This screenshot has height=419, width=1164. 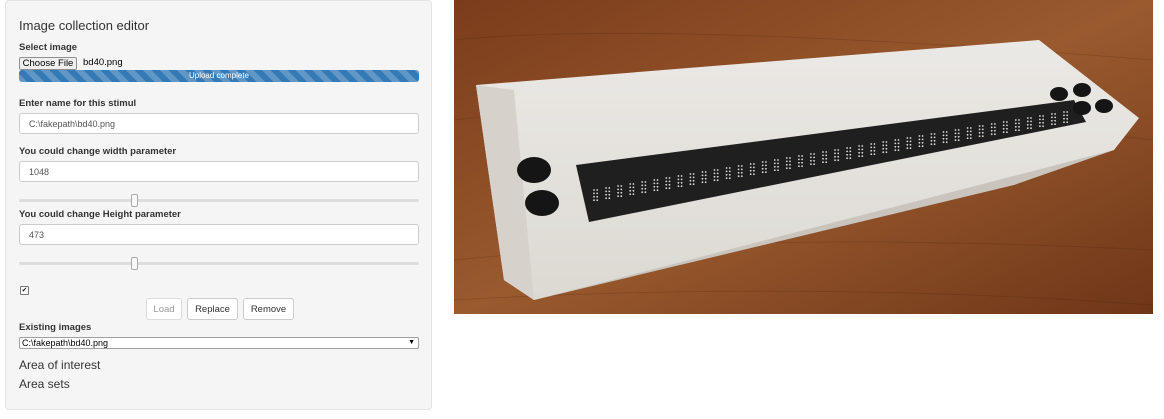 I want to click on panel-title: Image collection editor, so click(x=84, y=25).